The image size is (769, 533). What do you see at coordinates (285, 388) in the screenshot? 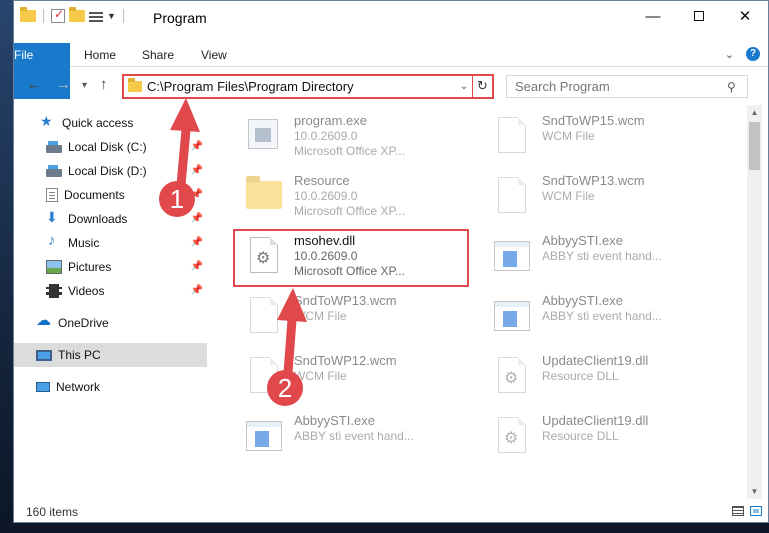
I see `step-2-badge: 2` at bounding box center [285, 388].